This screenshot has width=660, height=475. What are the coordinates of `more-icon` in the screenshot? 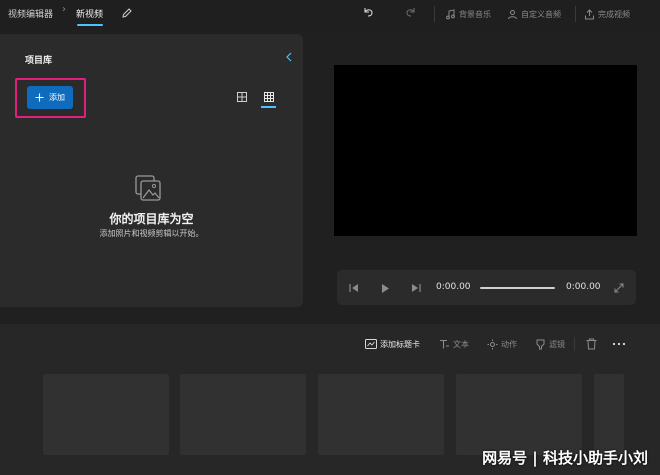 It's located at (619, 344).